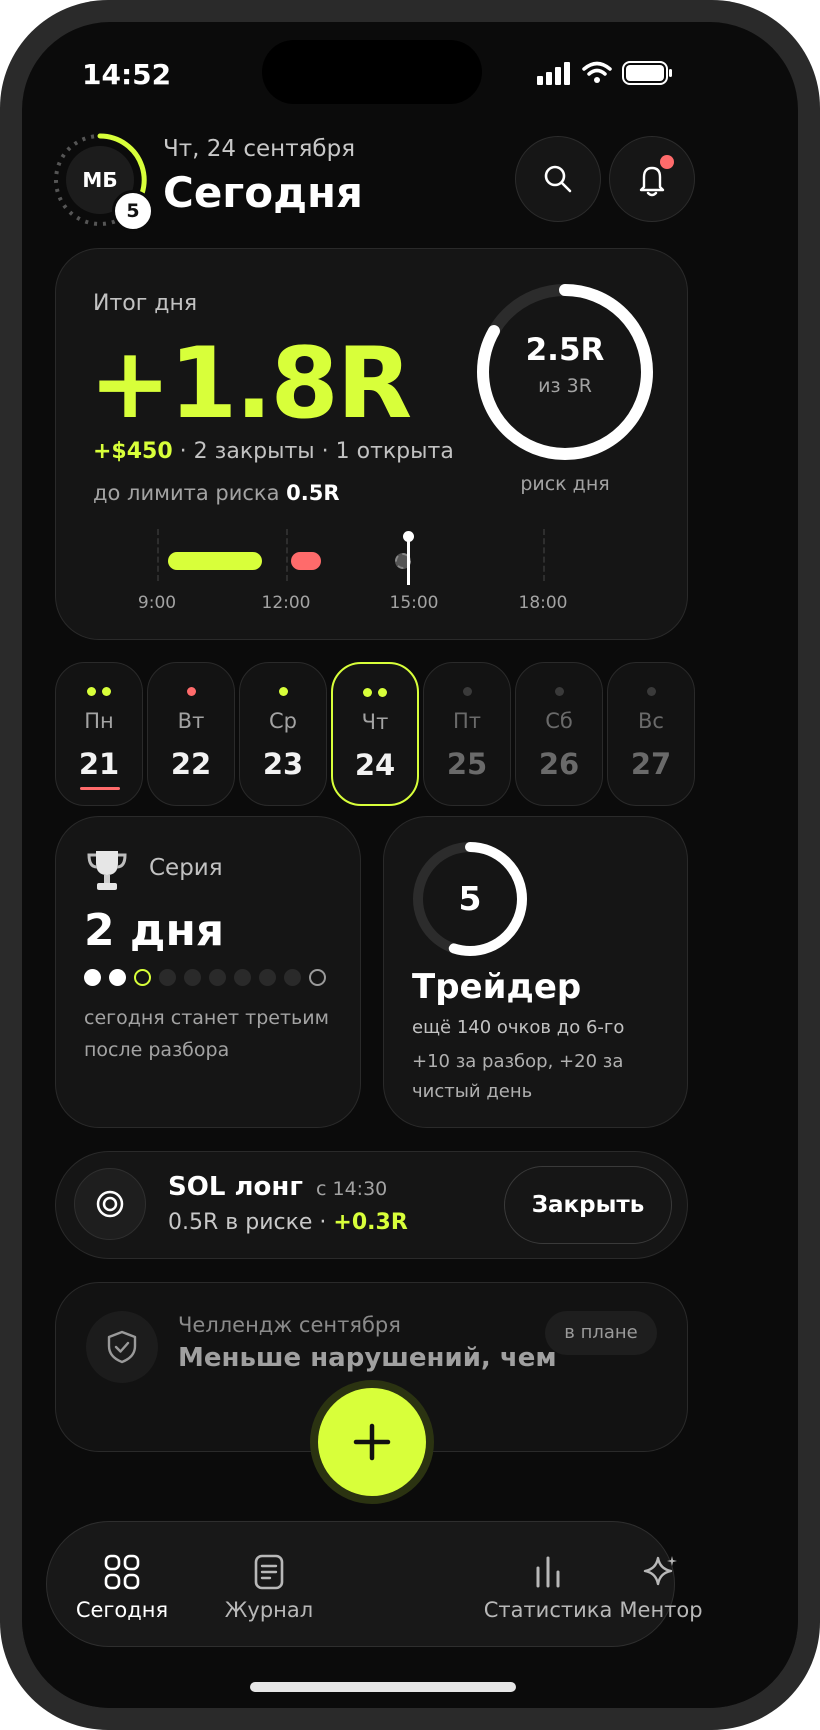 The height and width of the screenshot is (1730, 820). What do you see at coordinates (127, 74) in the screenshot?
I see `status-time: 14:52` at bounding box center [127, 74].